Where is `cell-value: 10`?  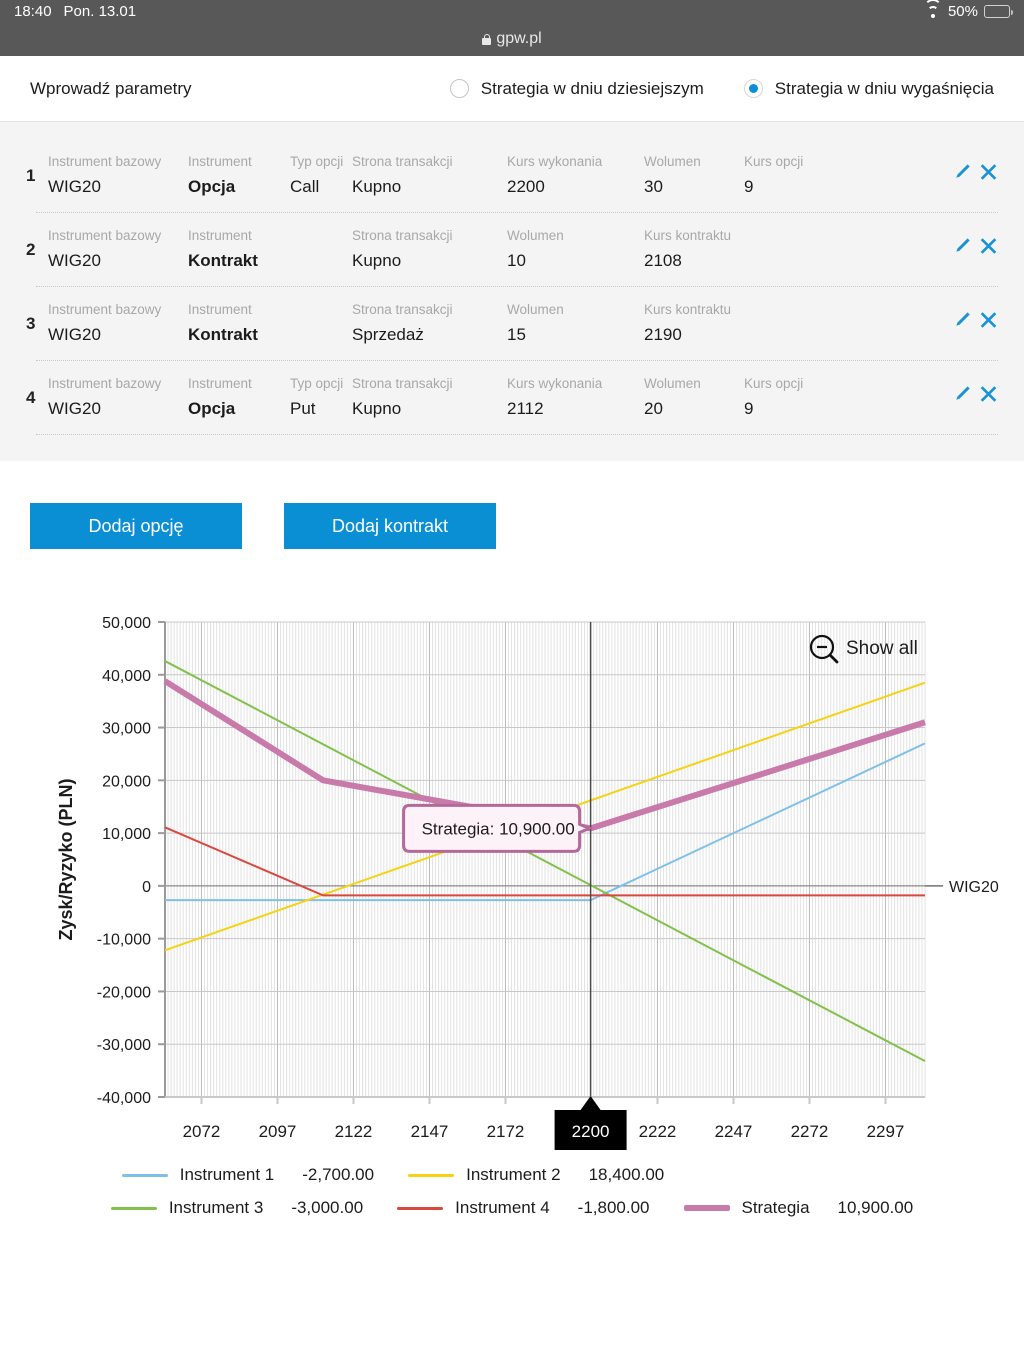 cell-value: 10 is located at coordinates (516, 260).